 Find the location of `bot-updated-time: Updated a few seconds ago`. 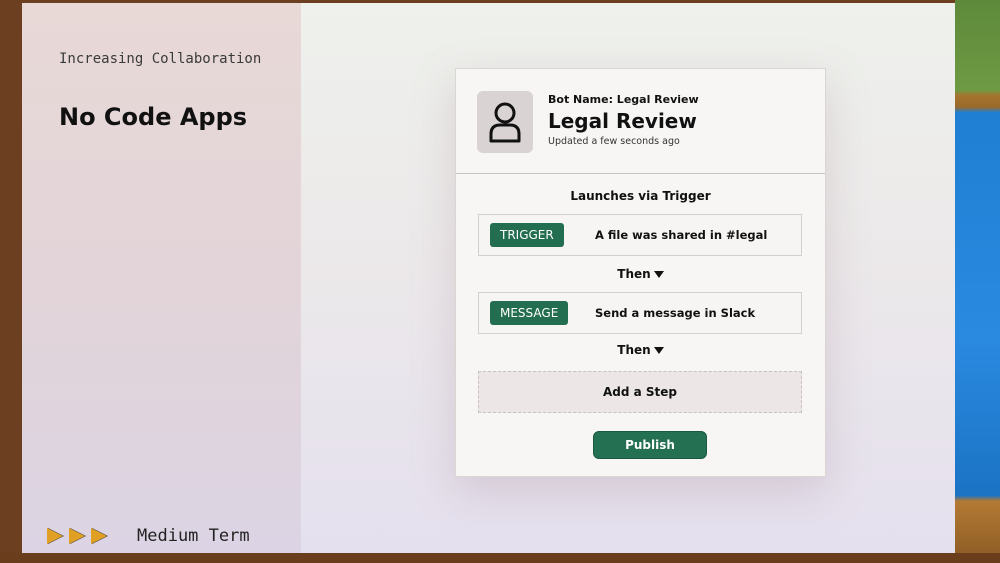

bot-updated-time: Updated a few seconds ago is located at coordinates (614, 141).